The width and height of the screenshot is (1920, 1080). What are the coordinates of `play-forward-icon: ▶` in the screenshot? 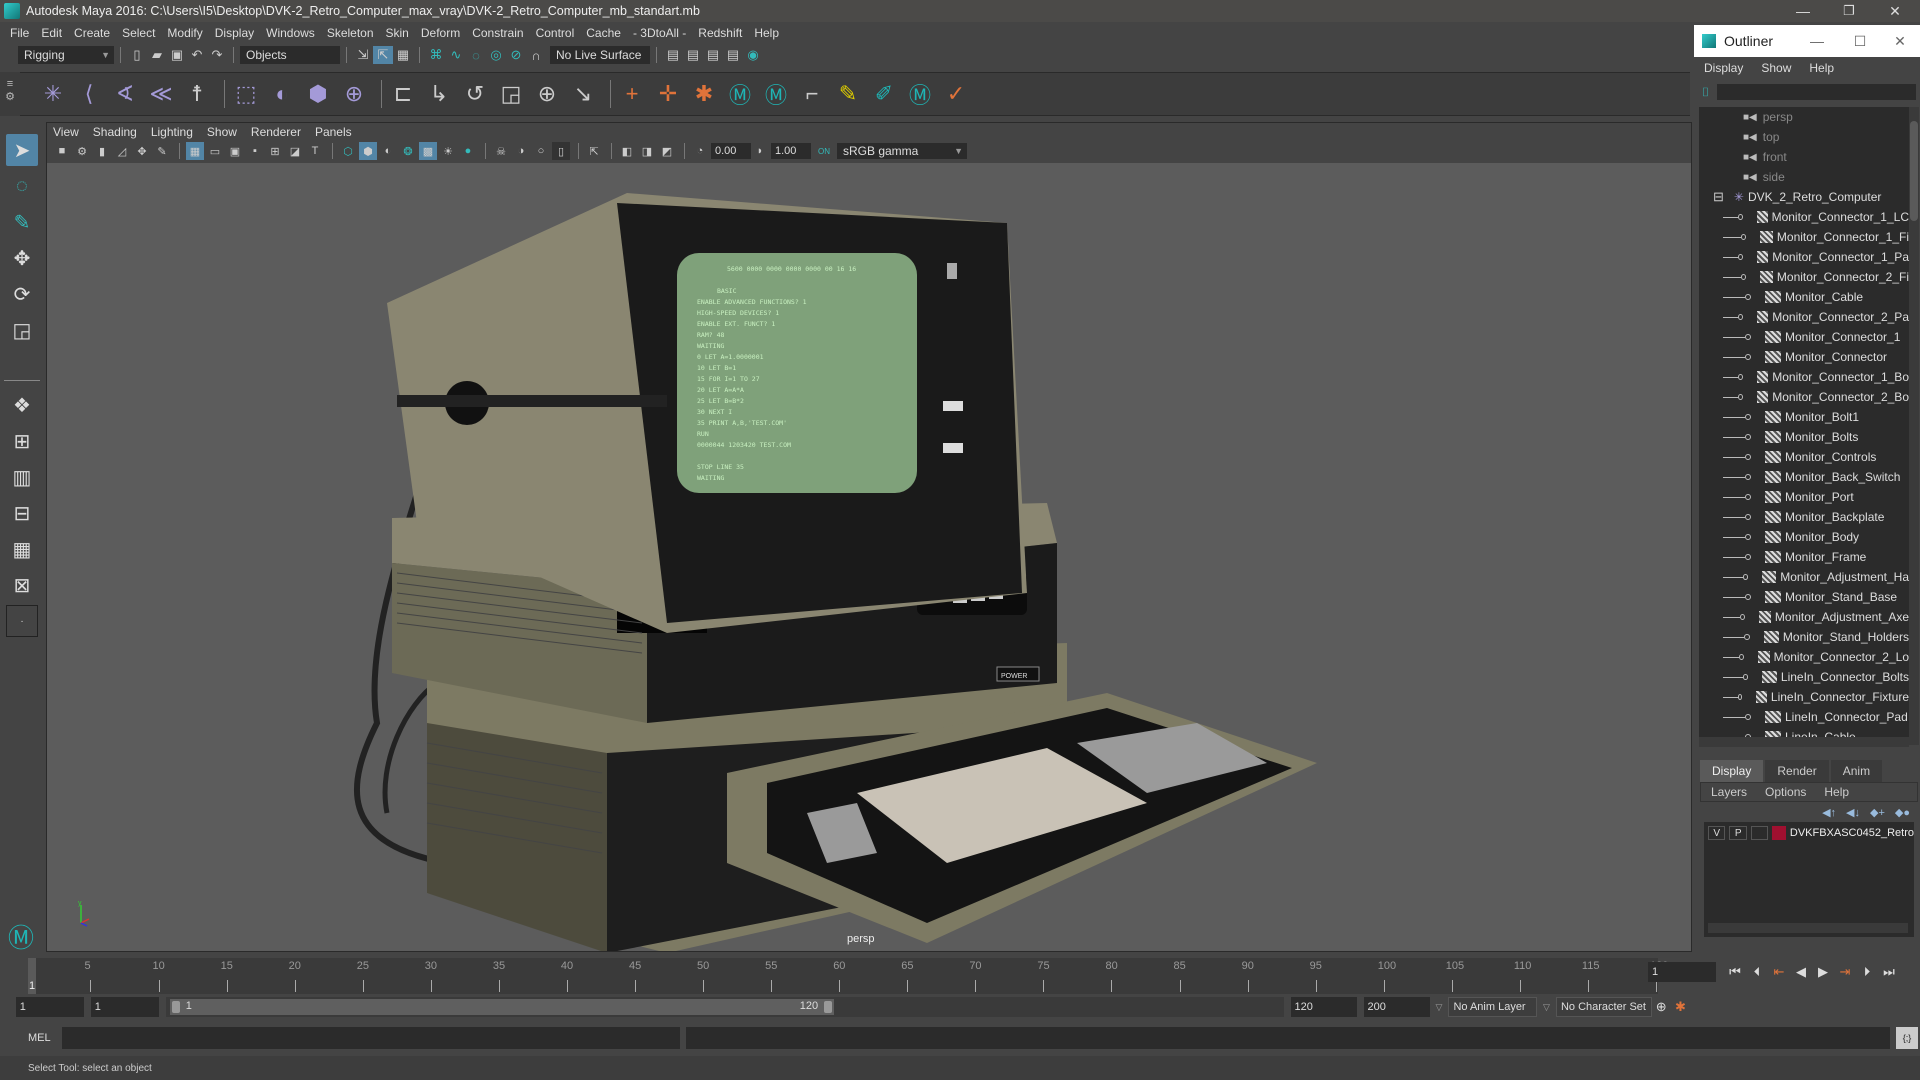 It's located at (1823, 972).